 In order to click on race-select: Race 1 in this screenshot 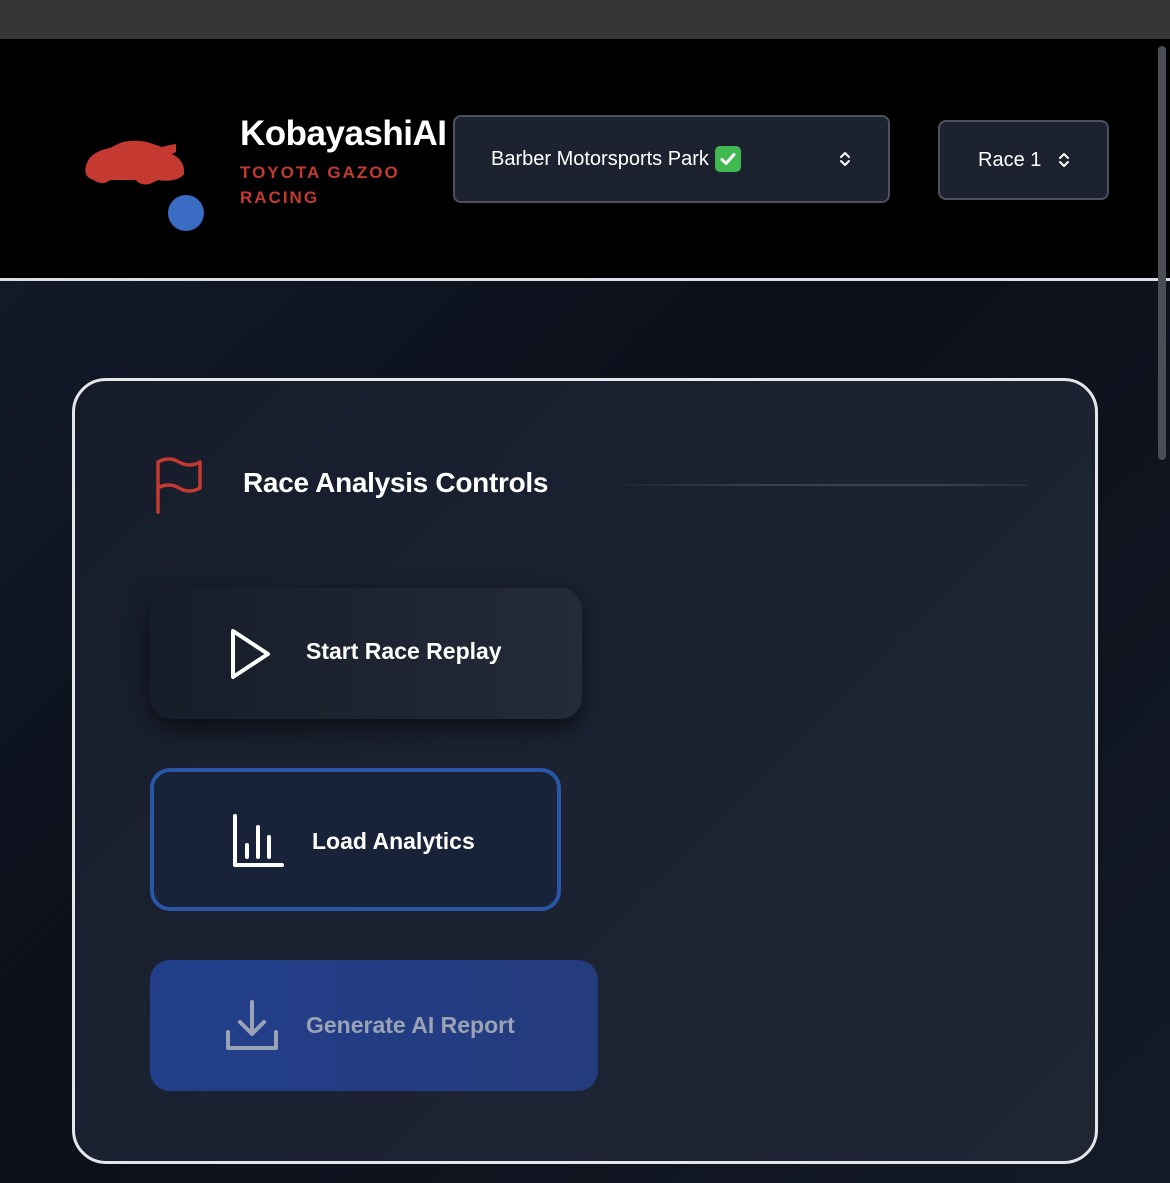, I will do `click(1023, 160)`.